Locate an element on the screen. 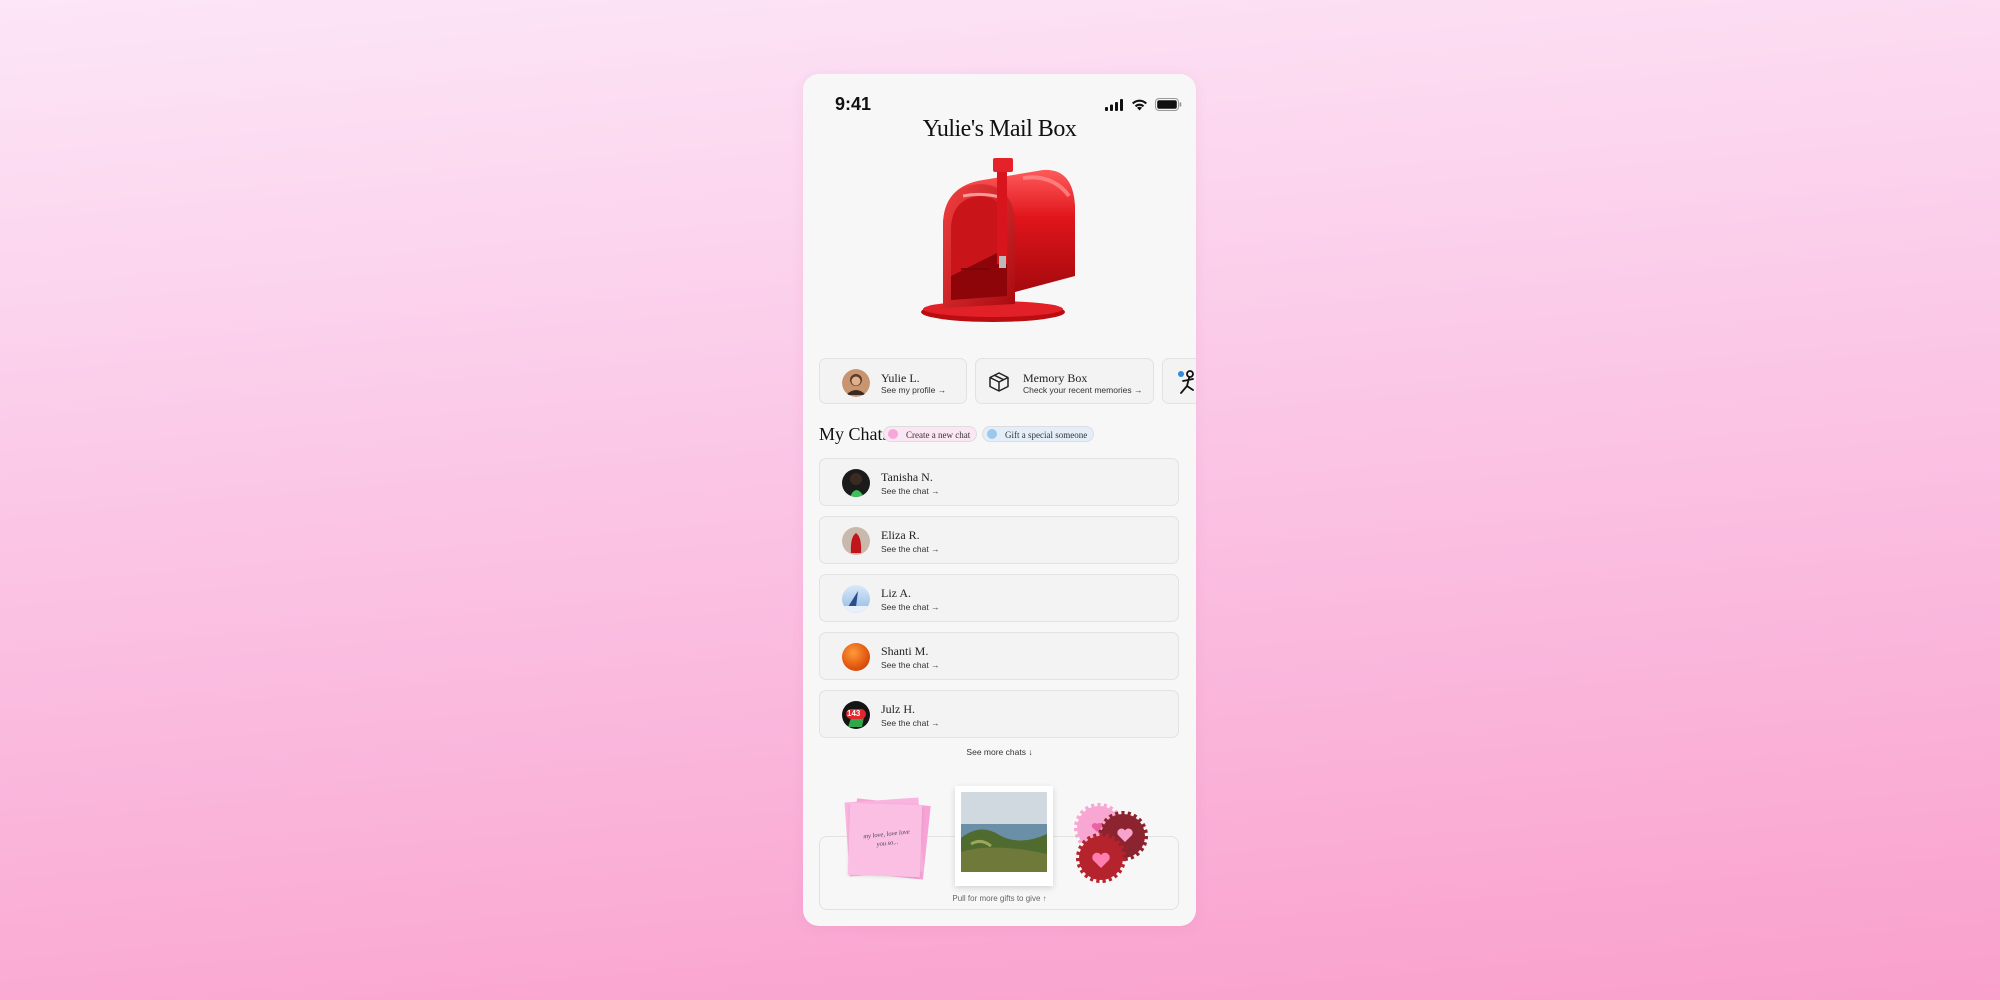 The width and height of the screenshot is (2000, 1000). landscape-photo is located at coordinates (1004, 832).